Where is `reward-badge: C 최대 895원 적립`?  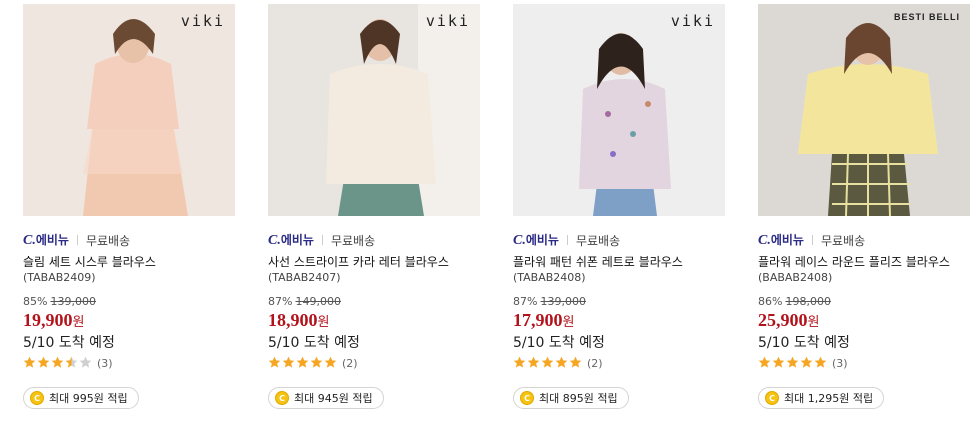
reward-badge: C 최대 895원 적립 is located at coordinates (571, 398).